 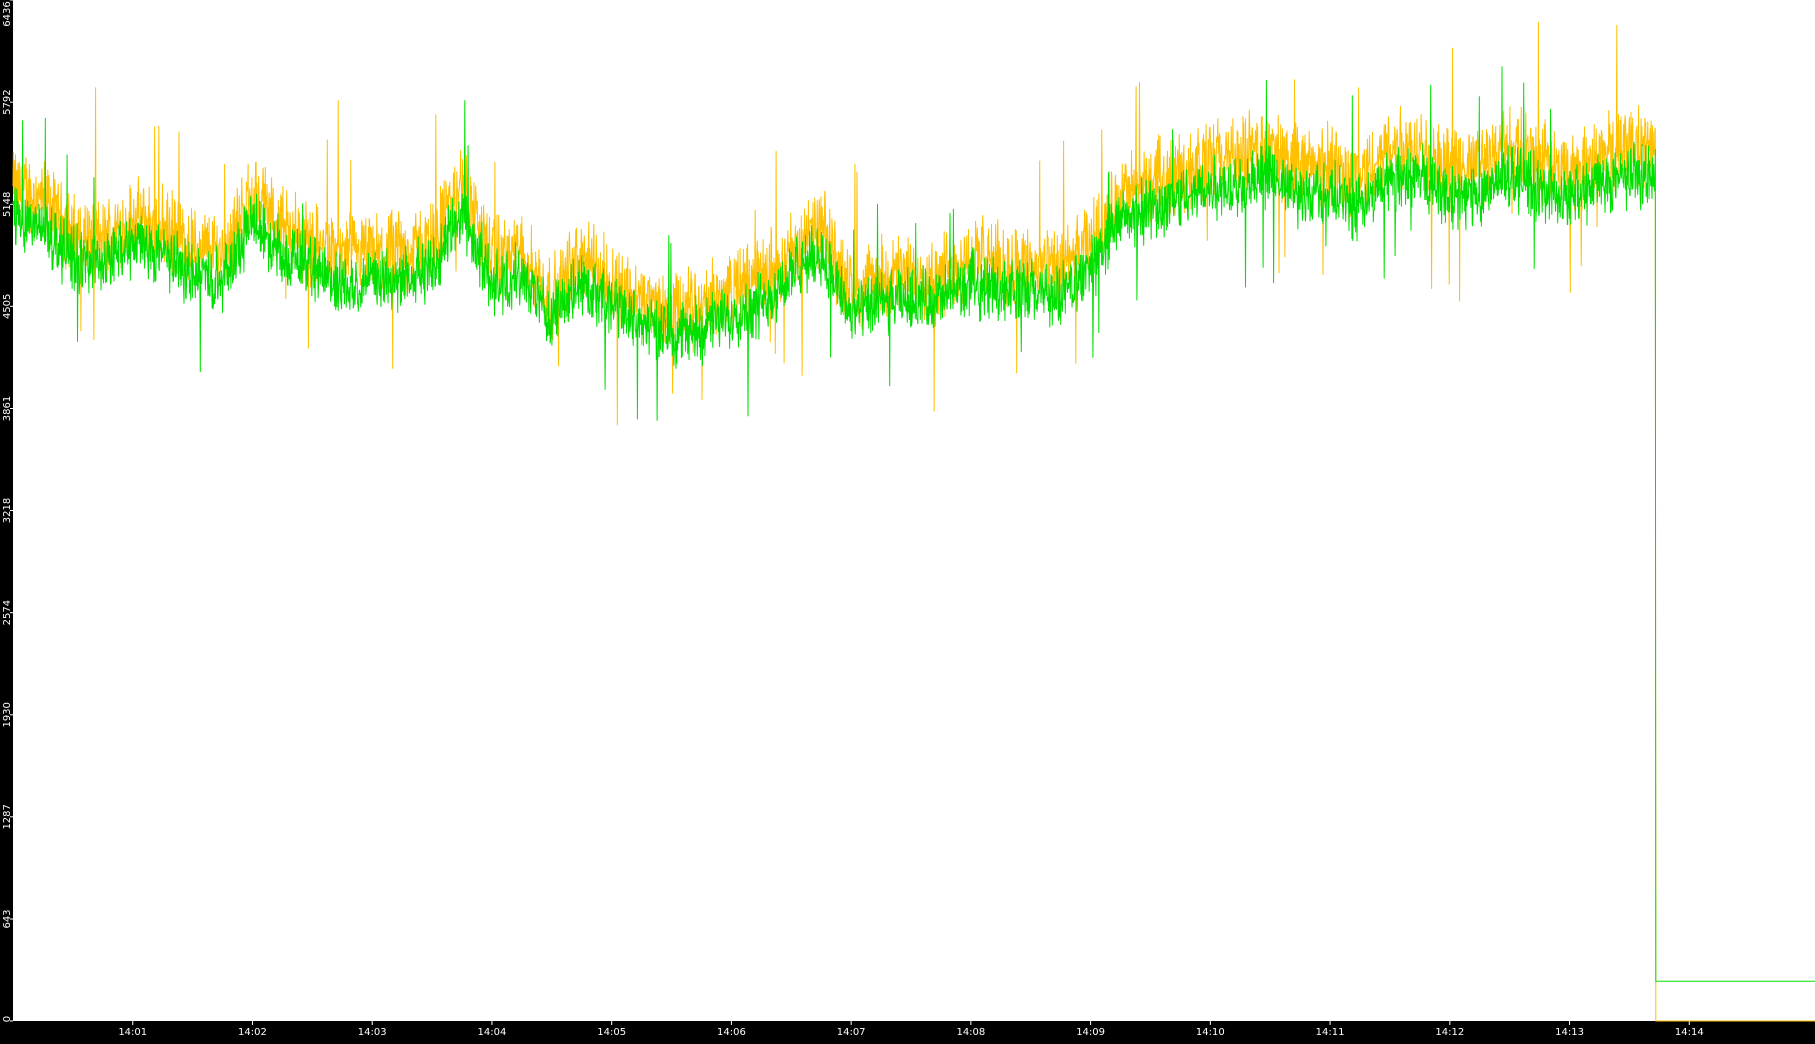 I want to click on x-tick-label: 14:12, so click(x=1449, y=1032).